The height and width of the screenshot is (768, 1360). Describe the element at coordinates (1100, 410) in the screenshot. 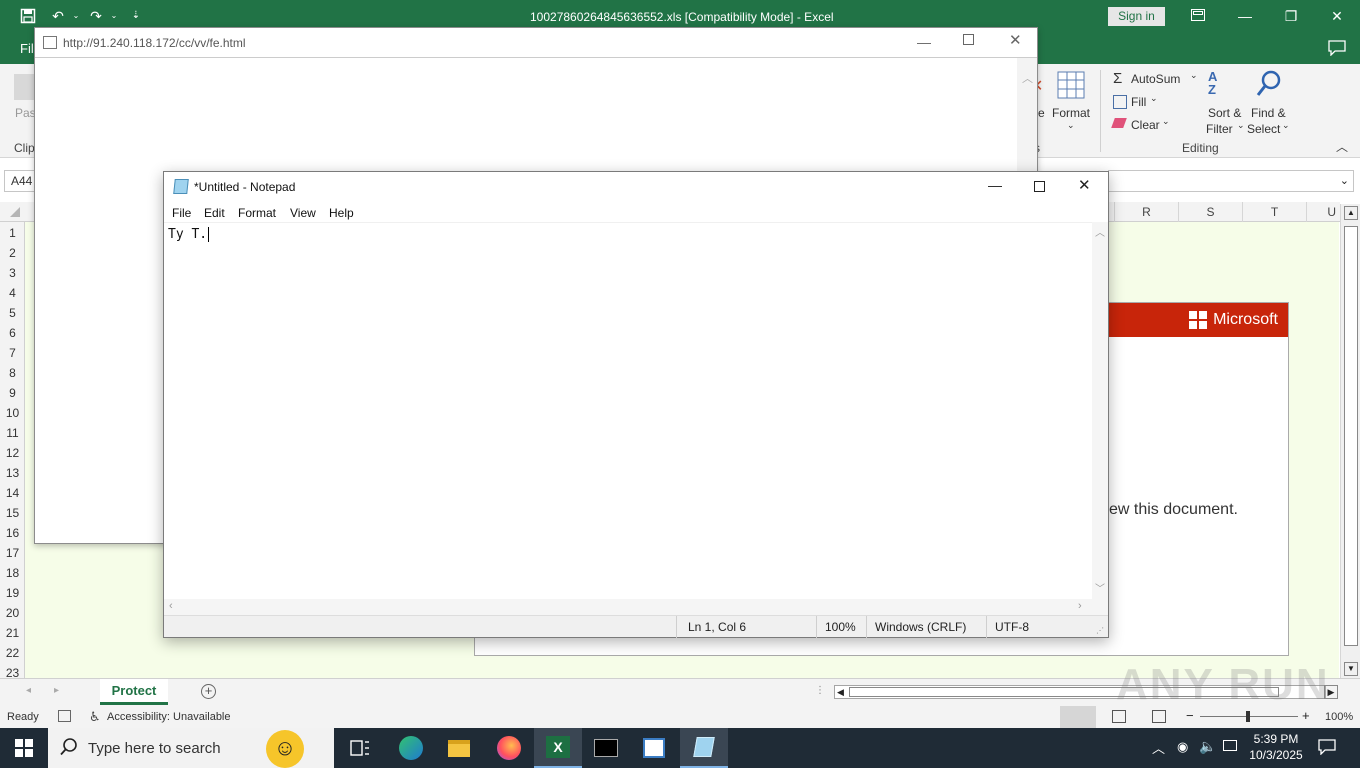

I see `notepad-vertical-scrollbar: ︿ ﹀` at that location.